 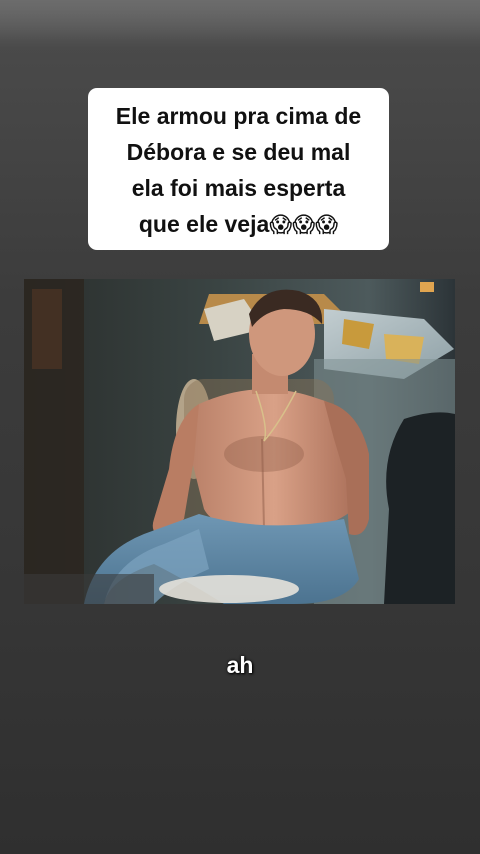 What do you see at coordinates (240, 665) in the screenshot?
I see `video-subtitle: ah` at bounding box center [240, 665].